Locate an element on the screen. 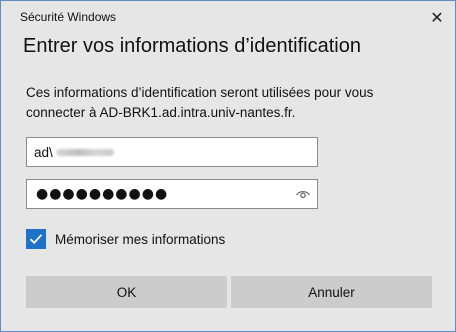 The width and height of the screenshot is (456, 332). remember-checkbox is located at coordinates (36, 239).